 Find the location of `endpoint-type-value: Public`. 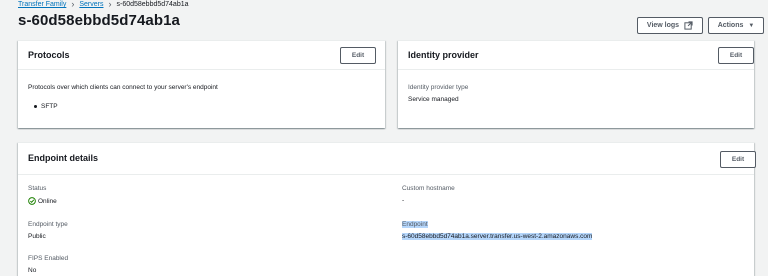

endpoint-type-value: Public is located at coordinates (37, 236).